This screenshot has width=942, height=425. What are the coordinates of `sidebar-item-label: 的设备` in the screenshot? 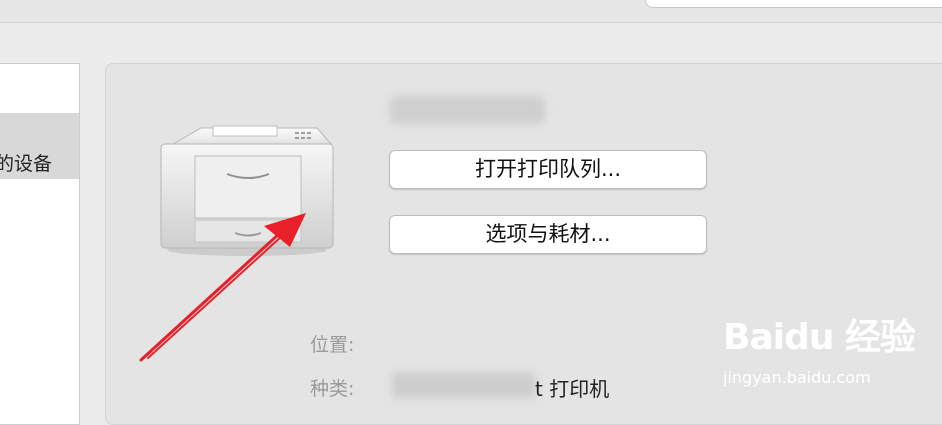 It's located at (26, 164).